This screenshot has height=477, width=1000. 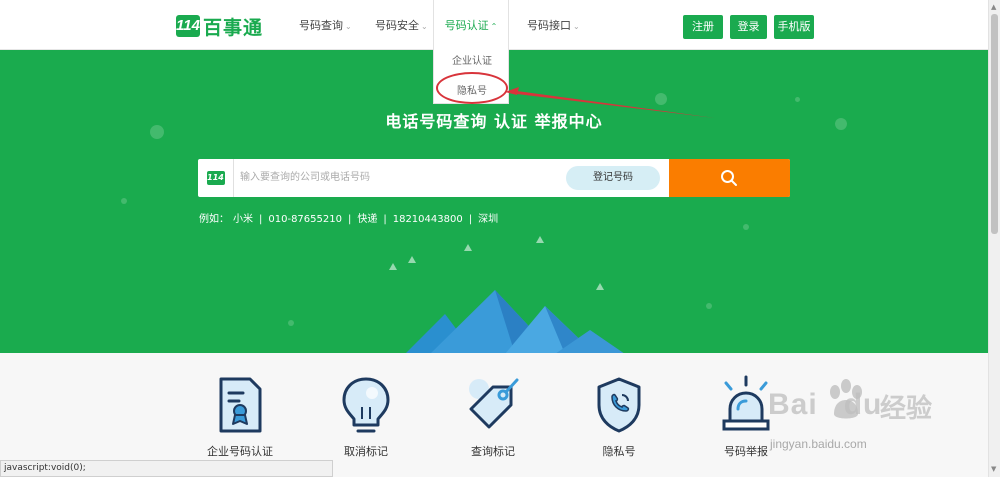 What do you see at coordinates (746, 403) in the screenshot?
I see `alarm-icon` at bounding box center [746, 403].